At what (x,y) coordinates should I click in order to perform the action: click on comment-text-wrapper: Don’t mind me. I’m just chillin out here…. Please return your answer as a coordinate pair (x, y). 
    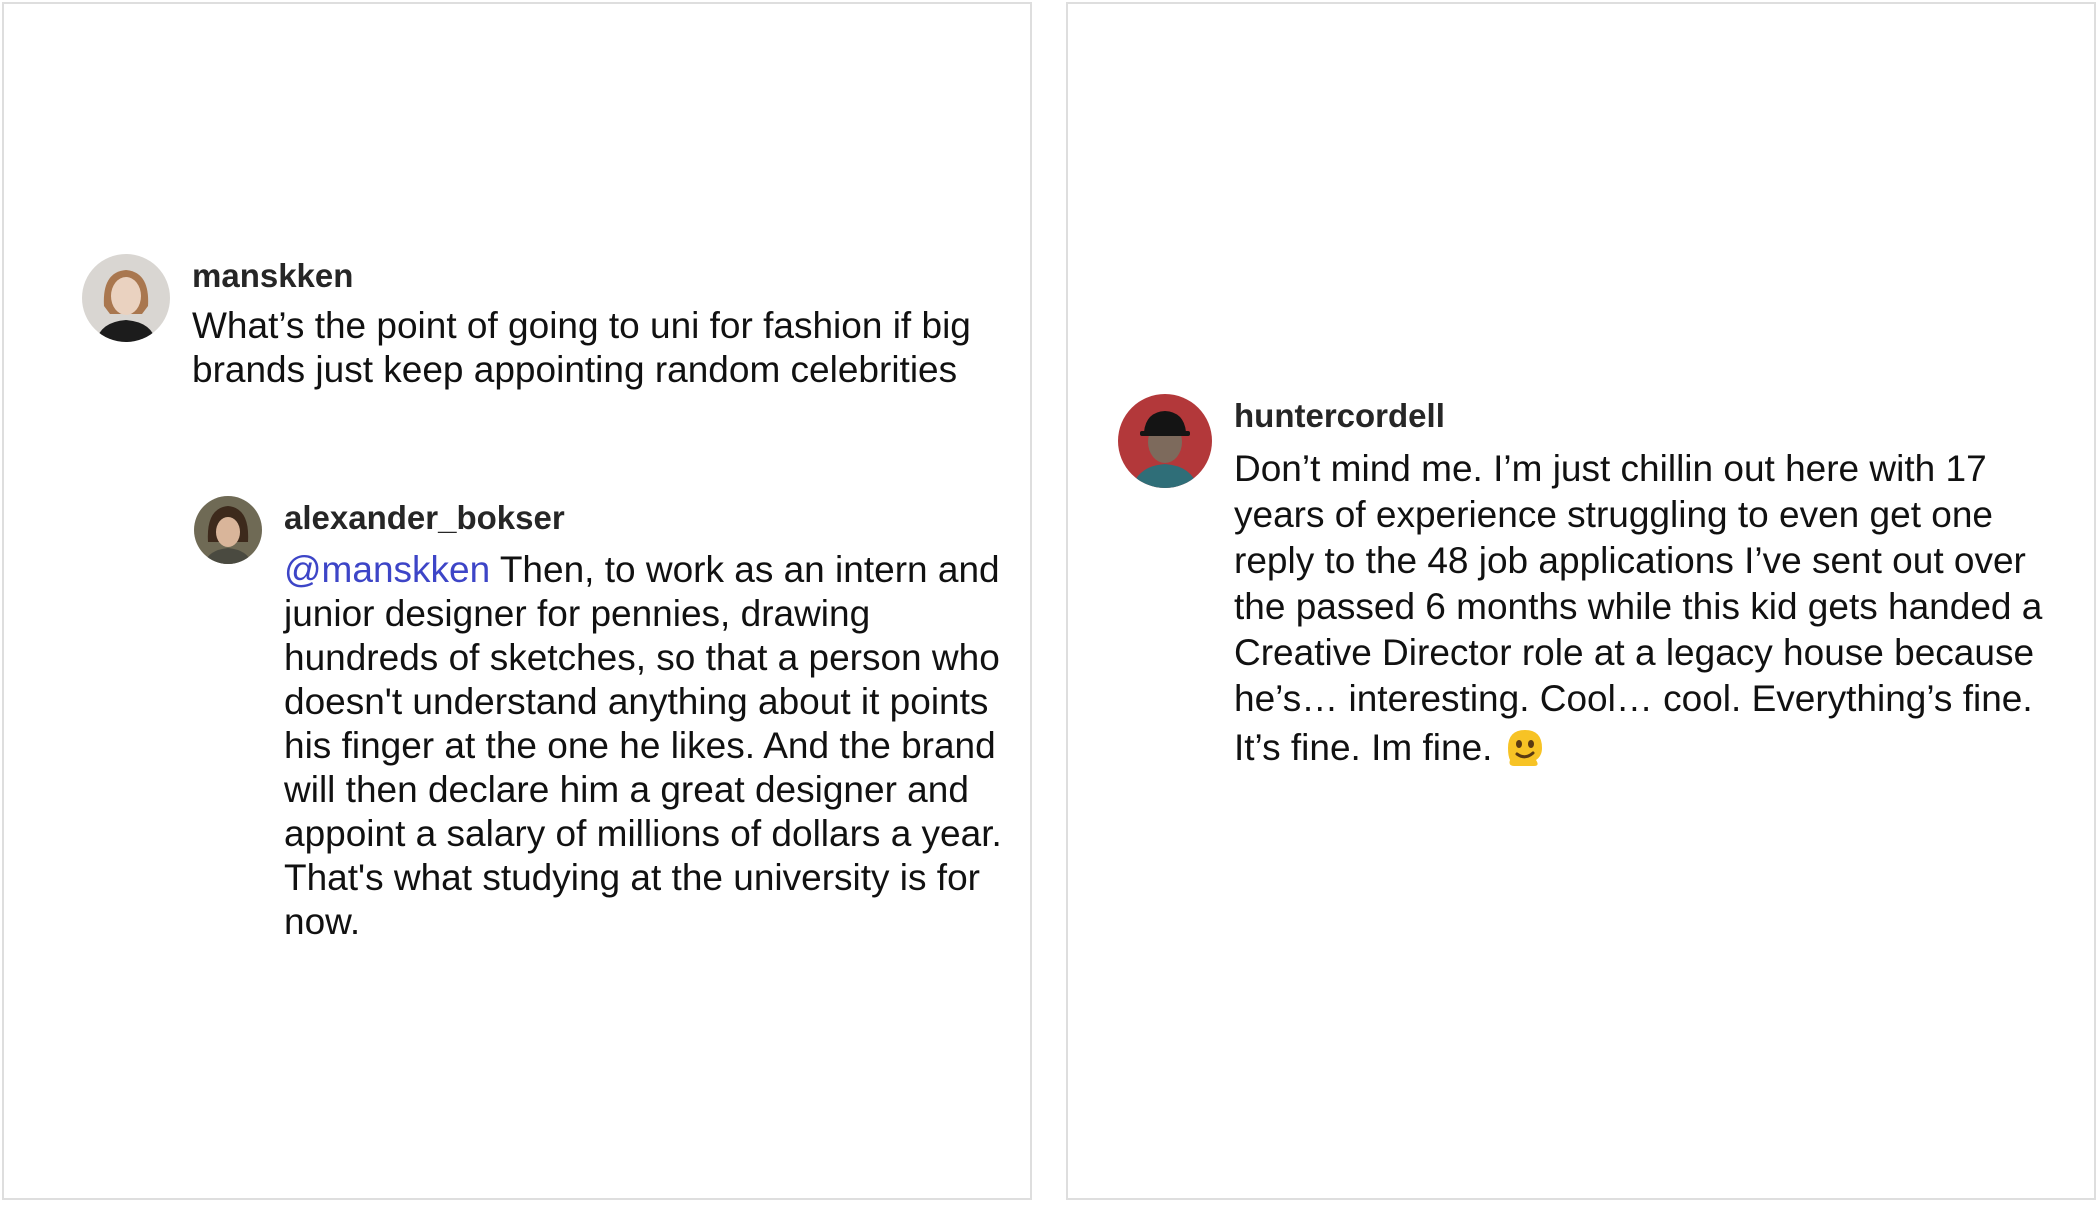
    Looking at the image, I should click on (1644, 609).